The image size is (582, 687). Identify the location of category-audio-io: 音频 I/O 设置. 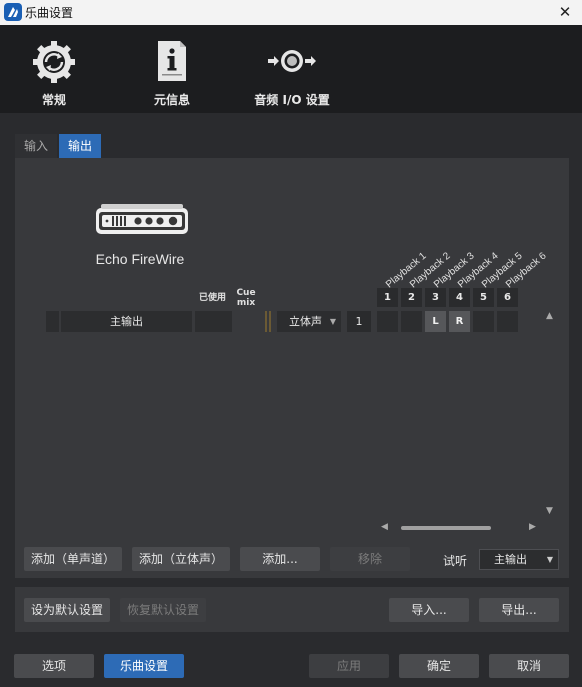
(292, 69).